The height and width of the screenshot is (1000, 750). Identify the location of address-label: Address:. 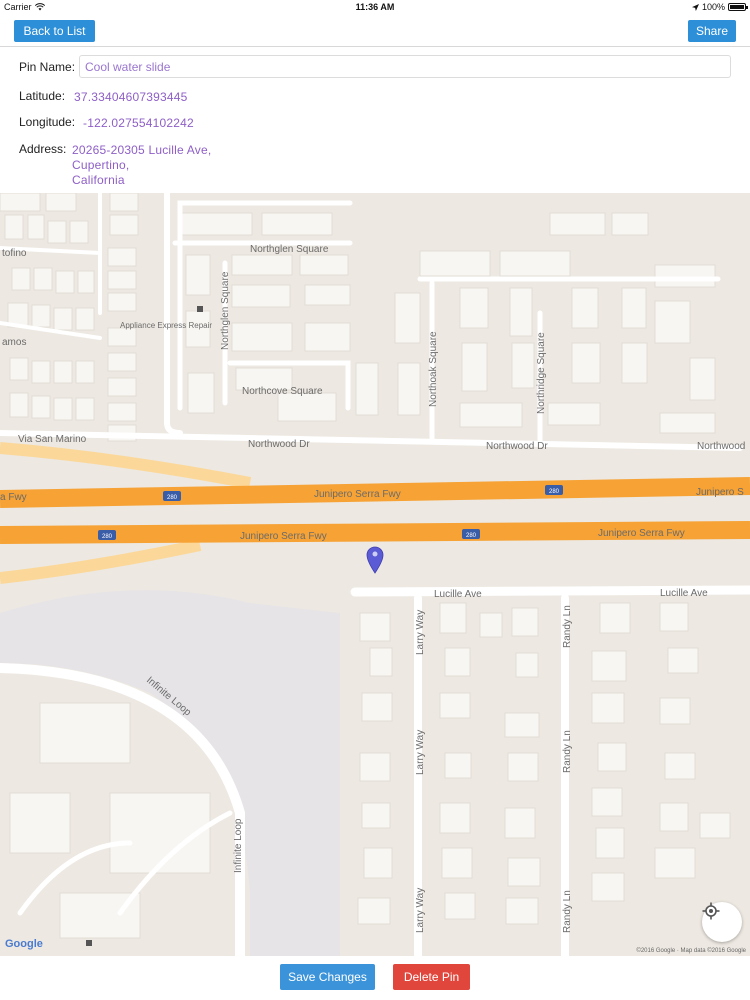
(43, 149).